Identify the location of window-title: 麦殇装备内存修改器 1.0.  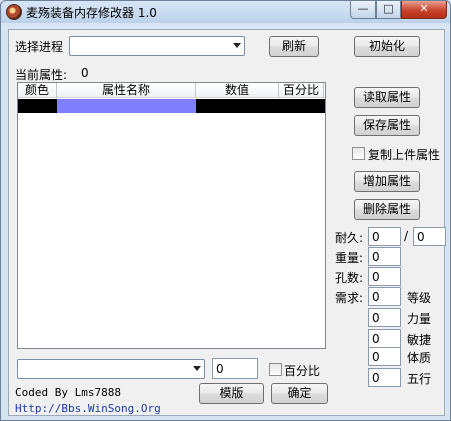
(91, 13).